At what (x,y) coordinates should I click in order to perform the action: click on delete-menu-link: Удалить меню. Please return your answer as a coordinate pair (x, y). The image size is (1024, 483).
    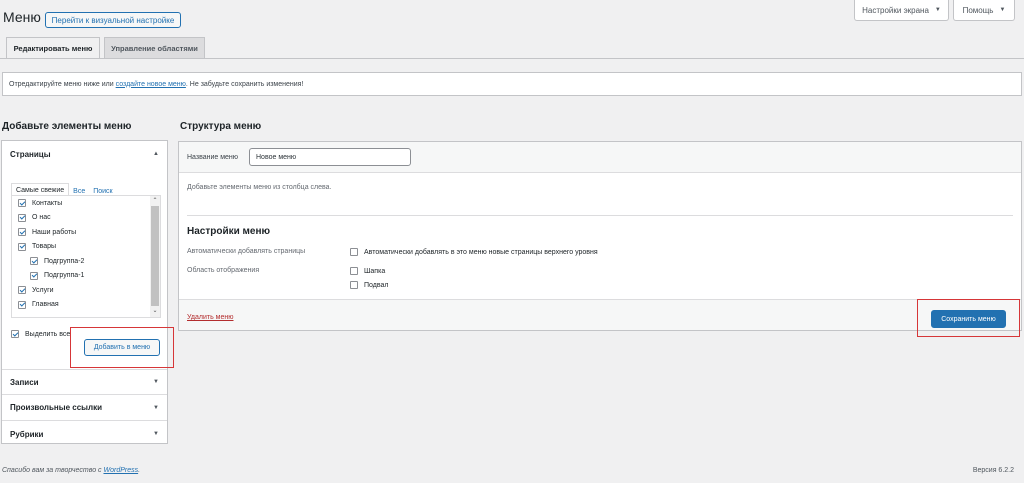
    Looking at the image, I should click on (210, 317).